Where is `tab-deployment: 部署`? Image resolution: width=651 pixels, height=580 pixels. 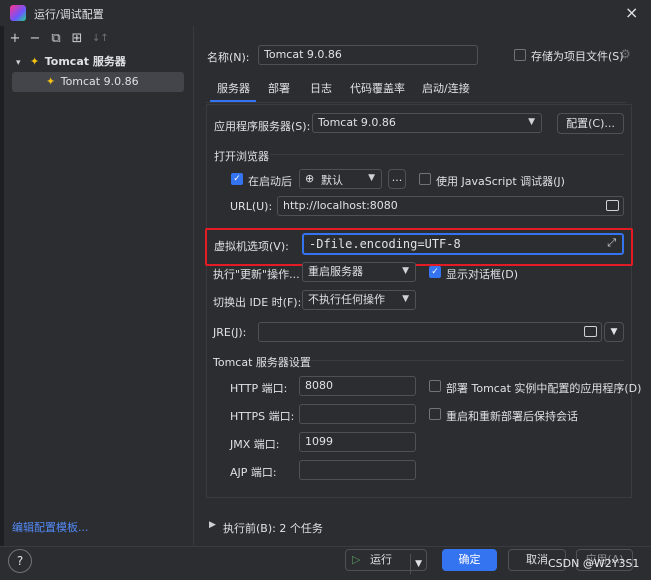 tab-deployment: 部署 is located at coordinates (279, 88).